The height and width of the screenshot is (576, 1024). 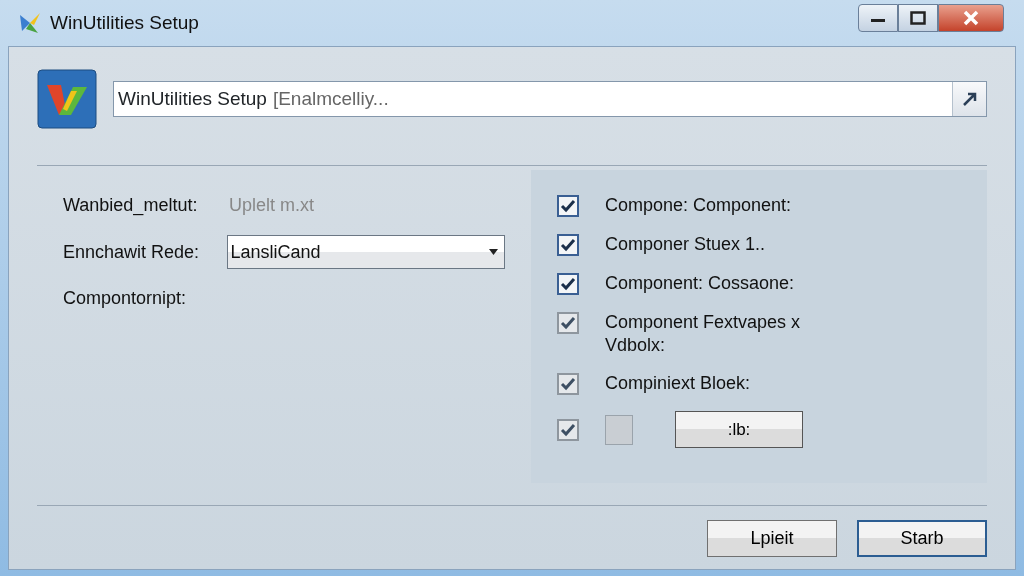 I want to click on dialog-button: Lpieit, so click(x=772, y=538).